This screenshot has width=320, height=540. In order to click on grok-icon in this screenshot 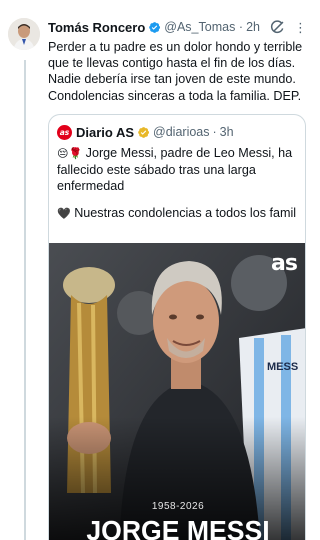, I will do `click(277, 27)`.